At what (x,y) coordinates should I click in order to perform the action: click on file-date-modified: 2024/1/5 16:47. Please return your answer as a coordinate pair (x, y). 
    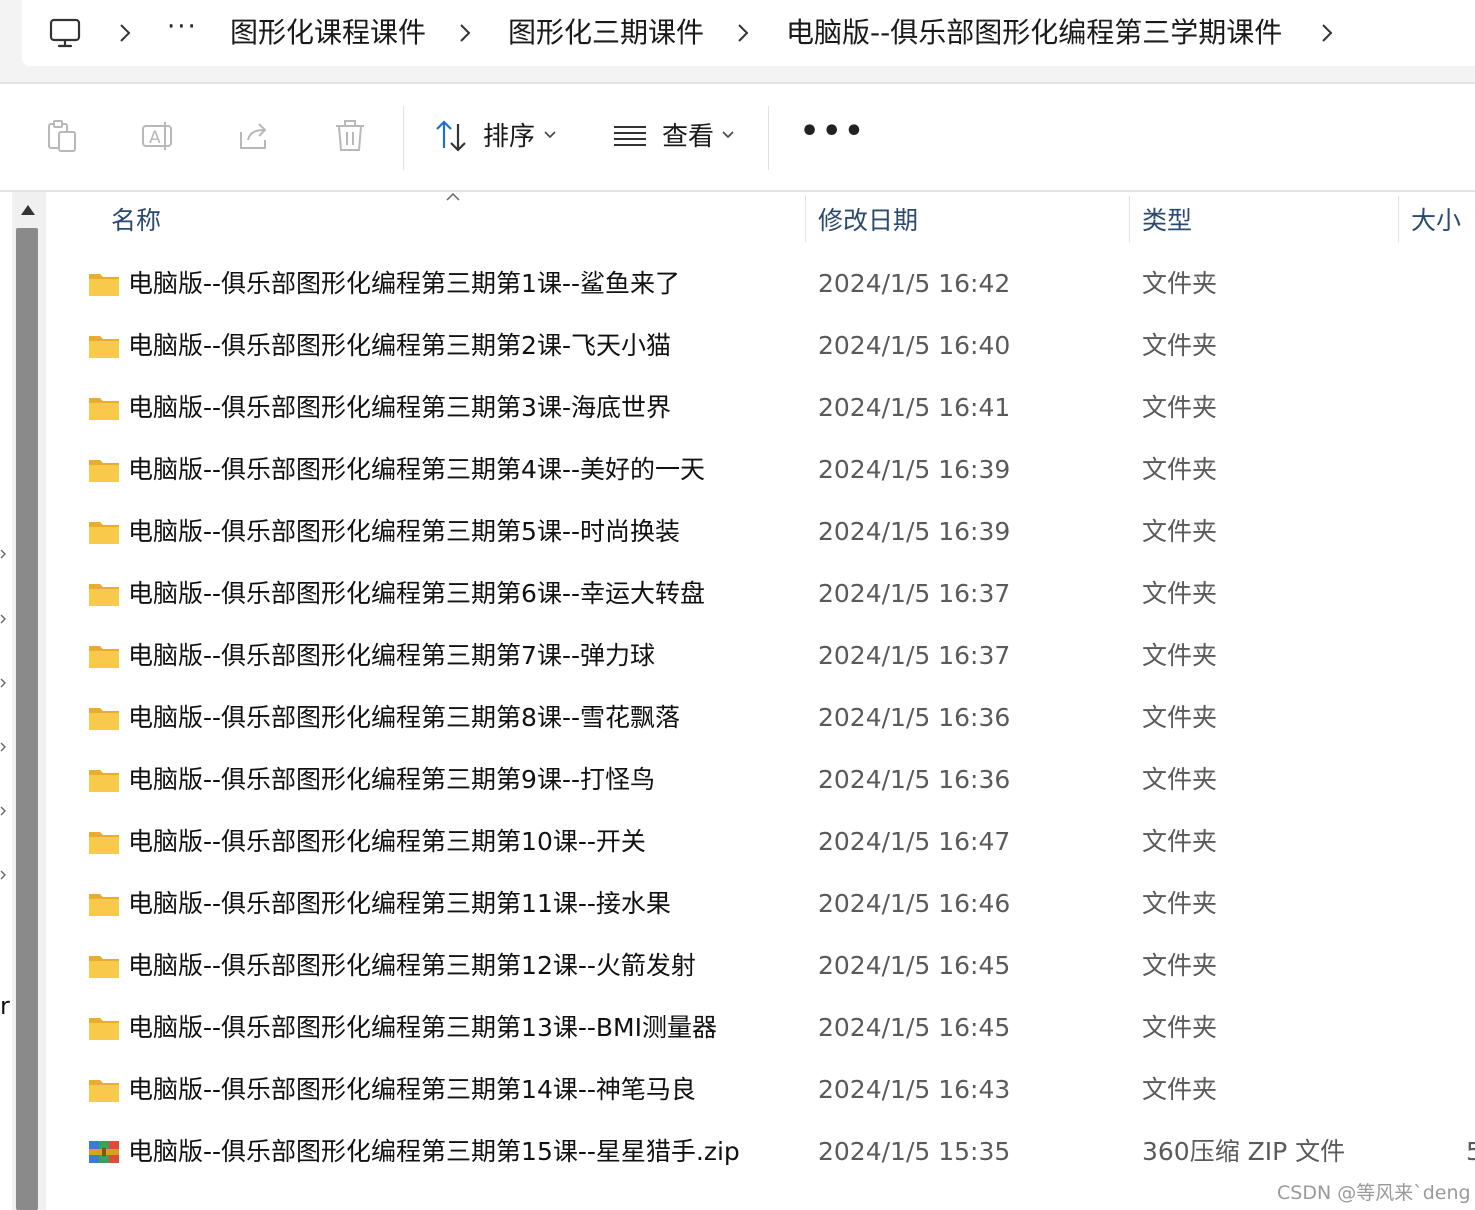
    Looking at the image, I should click on (914, 841).